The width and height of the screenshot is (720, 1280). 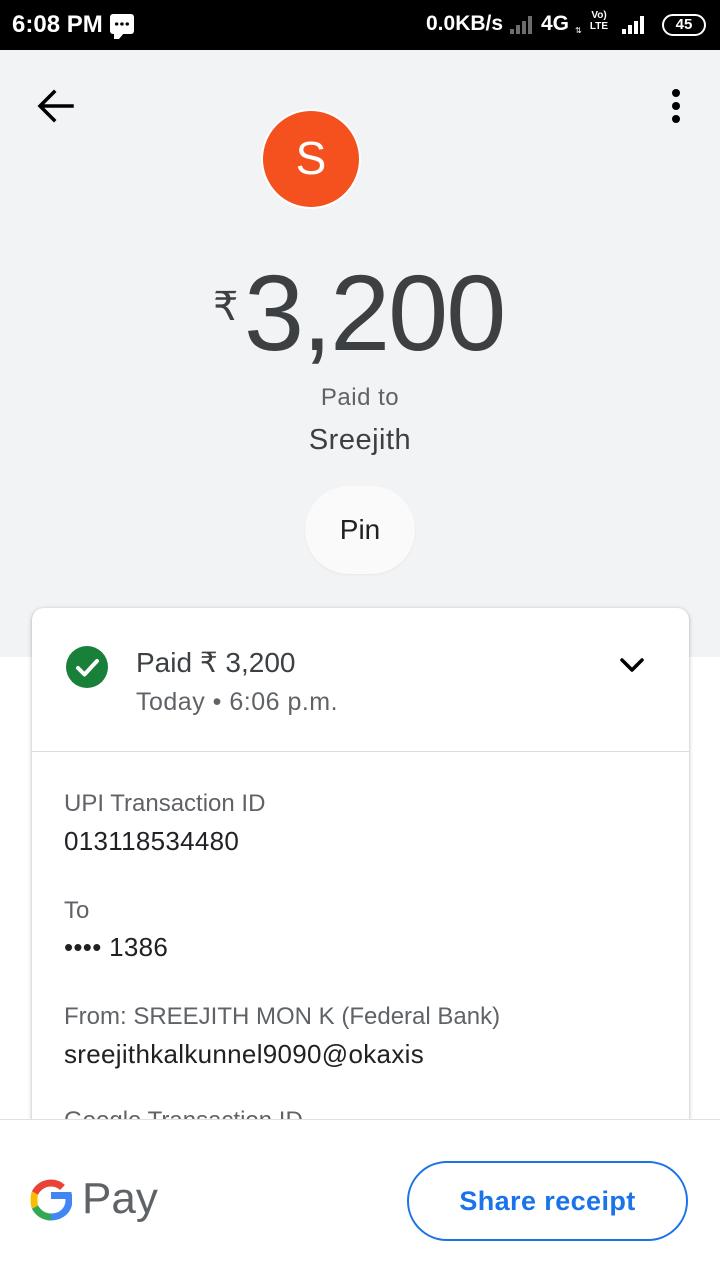 I want to click on google-pay-logo: Pay, so click(x=95, y=1202).